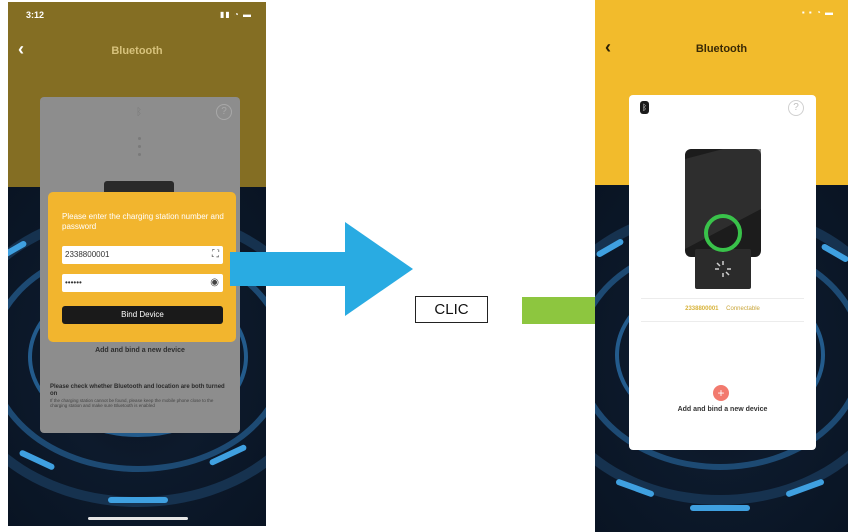 This screenshot has height=532, width=853. I want to click on clic-label: CLIC, so click(451, 309).